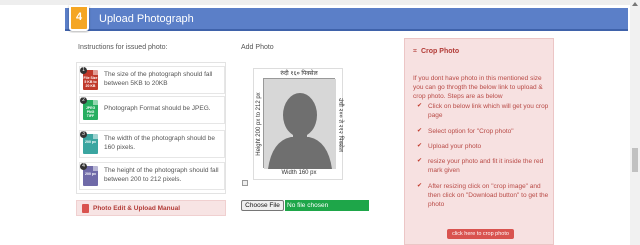 This screenshot has height=245, width=640. Describe the element at coordinates (89, 142) in the screenshot. I see `width-icon: 3 200 px` at that location.